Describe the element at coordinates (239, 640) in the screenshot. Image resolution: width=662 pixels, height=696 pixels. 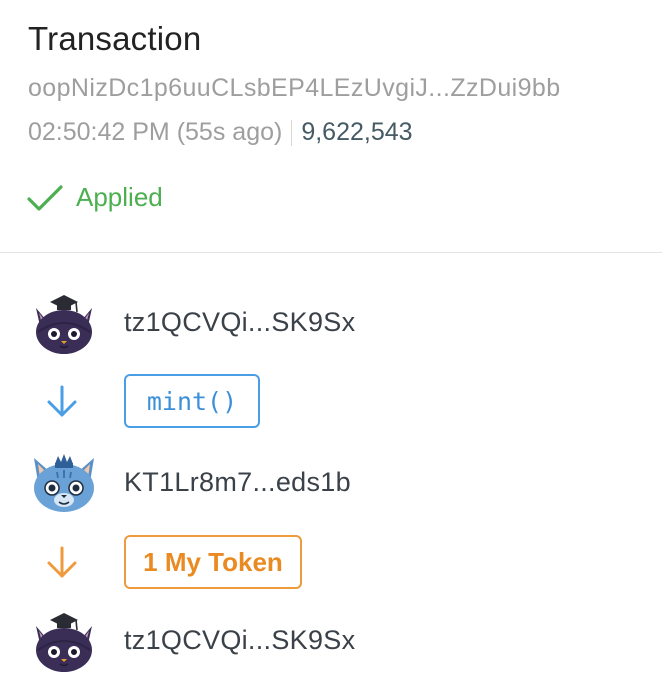
I see `receiver-address: tz1QCVQi...SK9Sx` at that location.